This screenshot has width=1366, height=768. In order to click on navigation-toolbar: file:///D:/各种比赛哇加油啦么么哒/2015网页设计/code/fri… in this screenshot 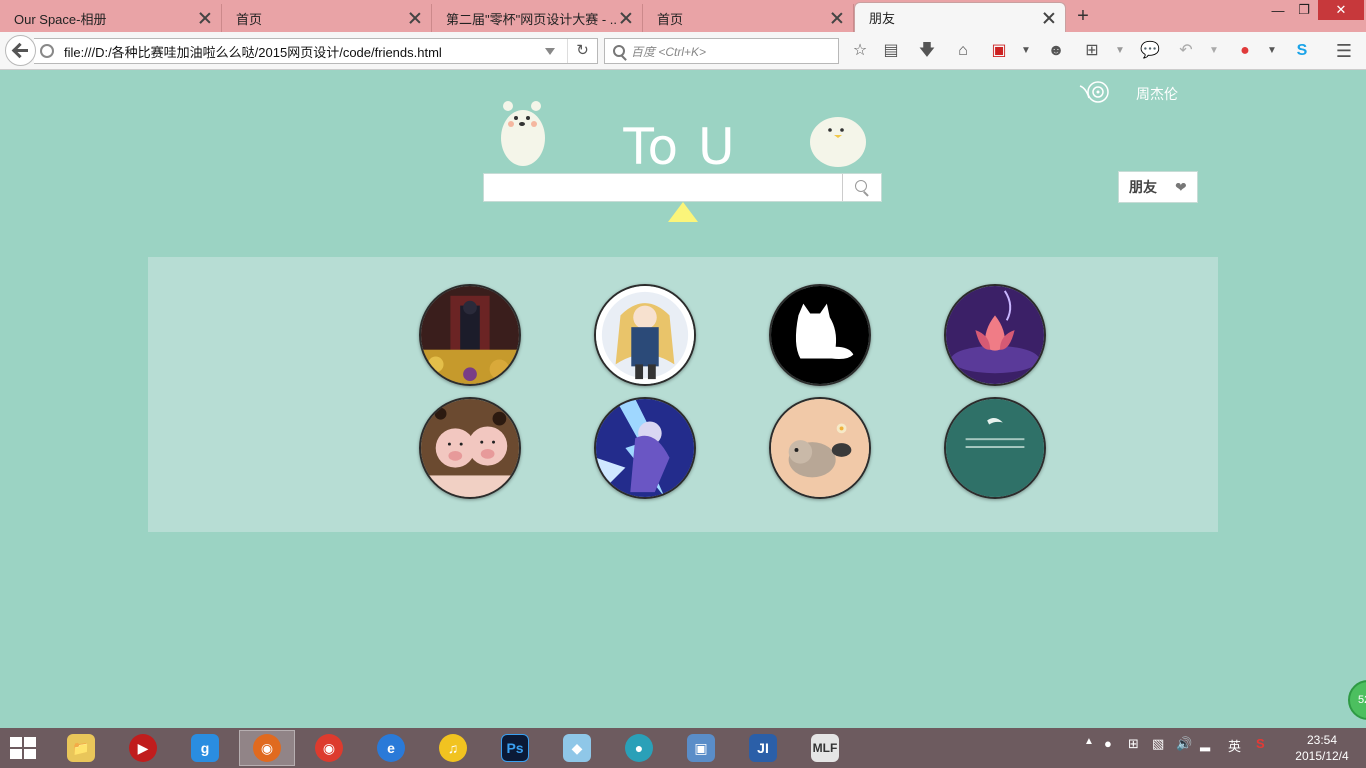, I will do `click(683, 51)`.